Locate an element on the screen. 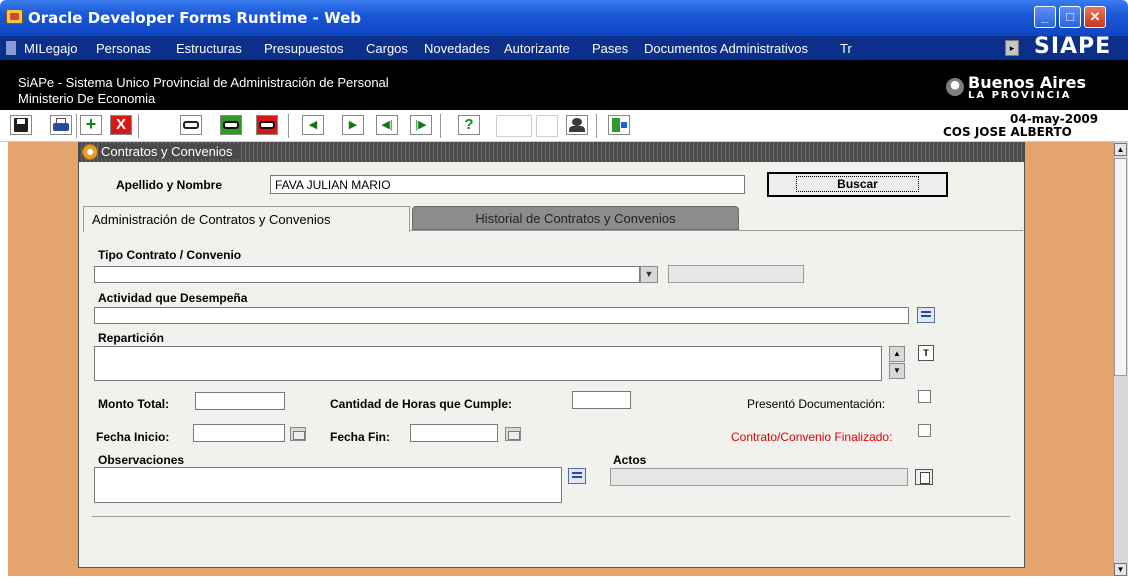 Image resolution: width=1128 pixels, height=580 pixels. fecha-inicio-field is located at coordinates (239, 433).